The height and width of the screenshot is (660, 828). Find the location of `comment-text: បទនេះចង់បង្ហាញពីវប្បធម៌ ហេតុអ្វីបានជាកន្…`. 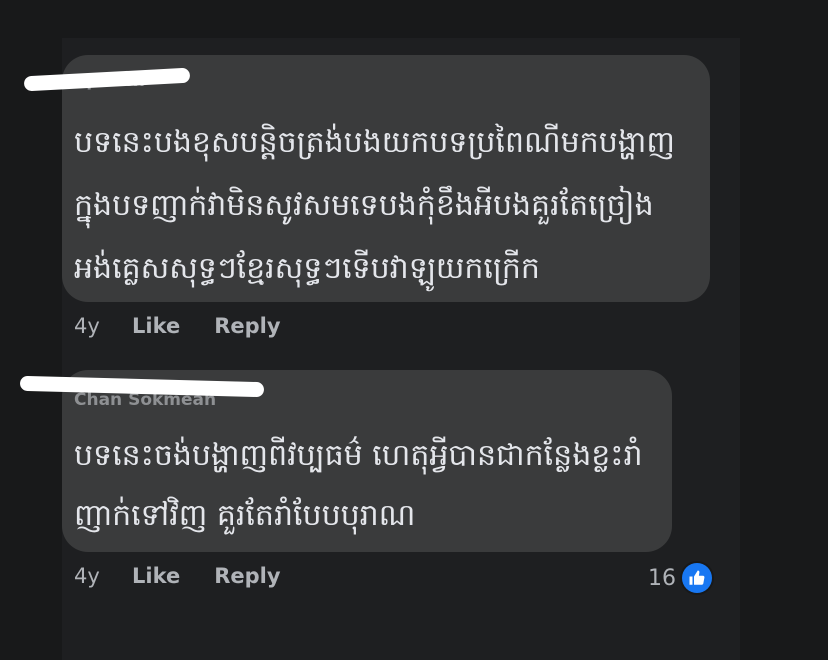

comment-text: បទនេះចង់បង្ហាញពីវប្បធម៌ ហេតុអ្វីបានជាកន្… is located at coordinates (358, 485).